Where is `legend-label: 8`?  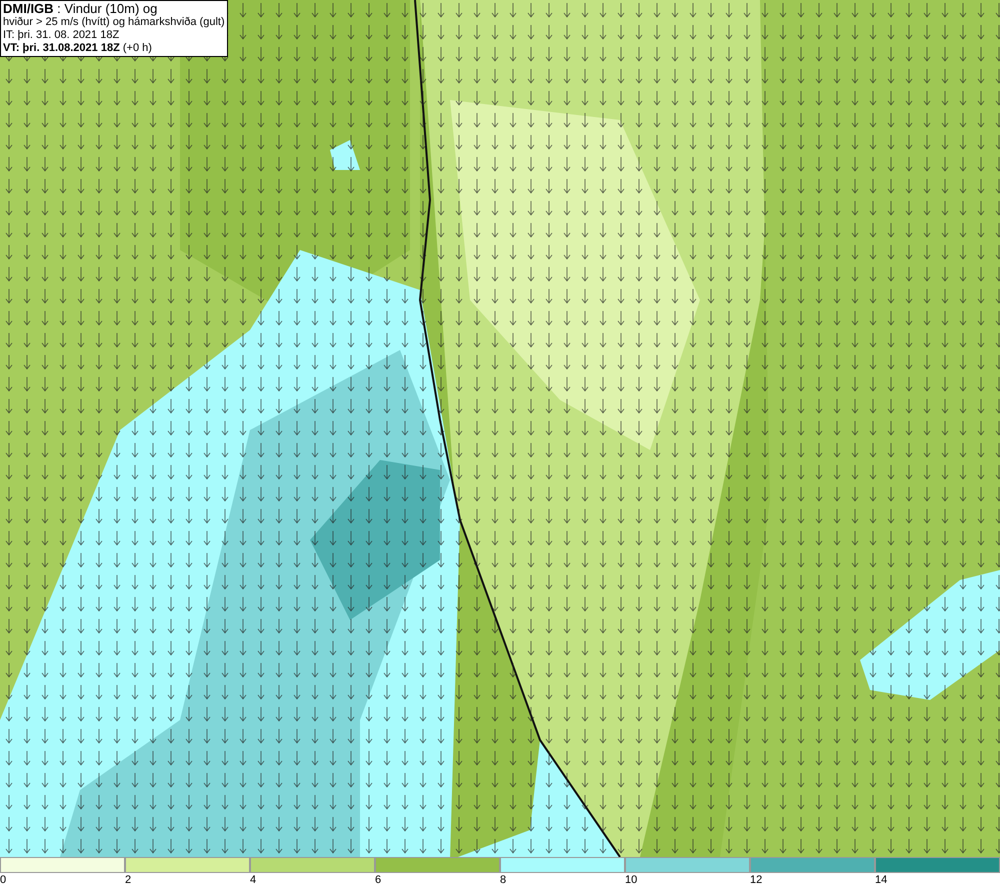
legend-label: 8 is located at coordinates (503, 880).